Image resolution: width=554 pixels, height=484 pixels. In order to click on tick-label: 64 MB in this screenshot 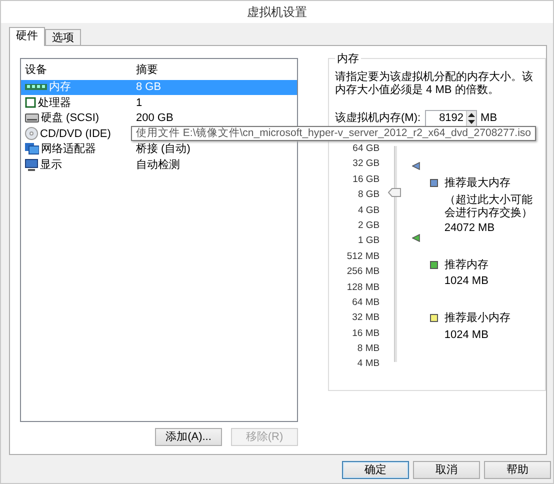, I will do `click(366, 303)`.